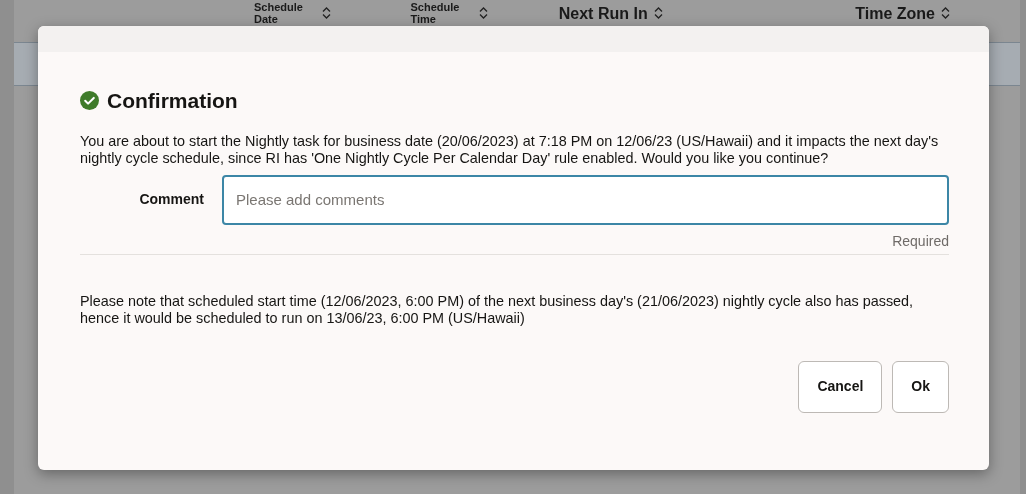  What do you see at coordinates (89, 101) in the screenshot?
I see `check-circle-icon` at bounding box center [89, 101].